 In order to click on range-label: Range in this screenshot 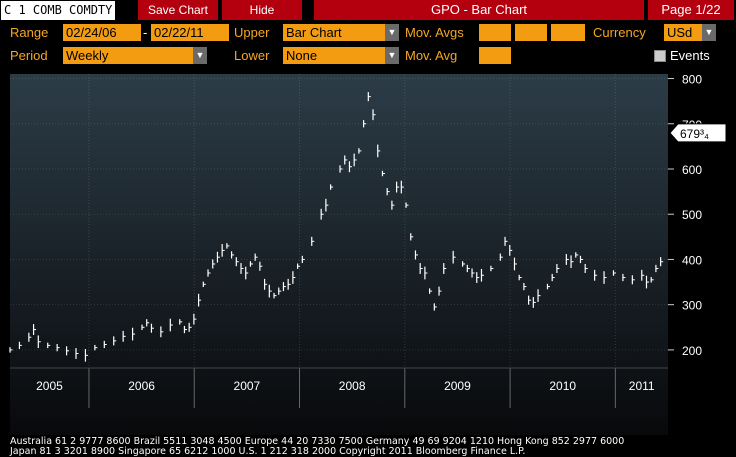, I will do `click(29, 32)`.